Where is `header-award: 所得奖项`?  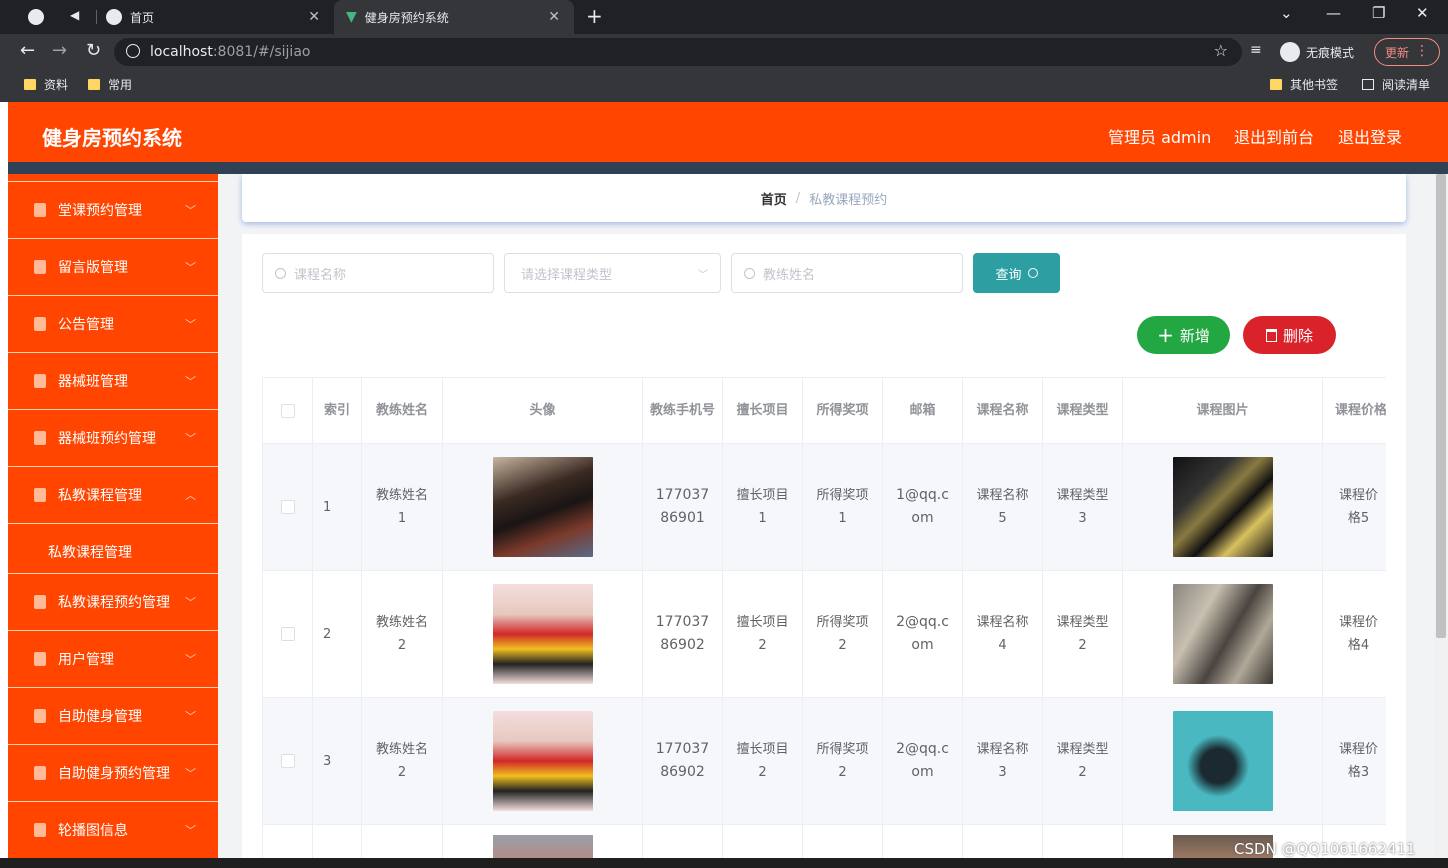 header-award: 所得奖项 is located at coordinates (843, 410).